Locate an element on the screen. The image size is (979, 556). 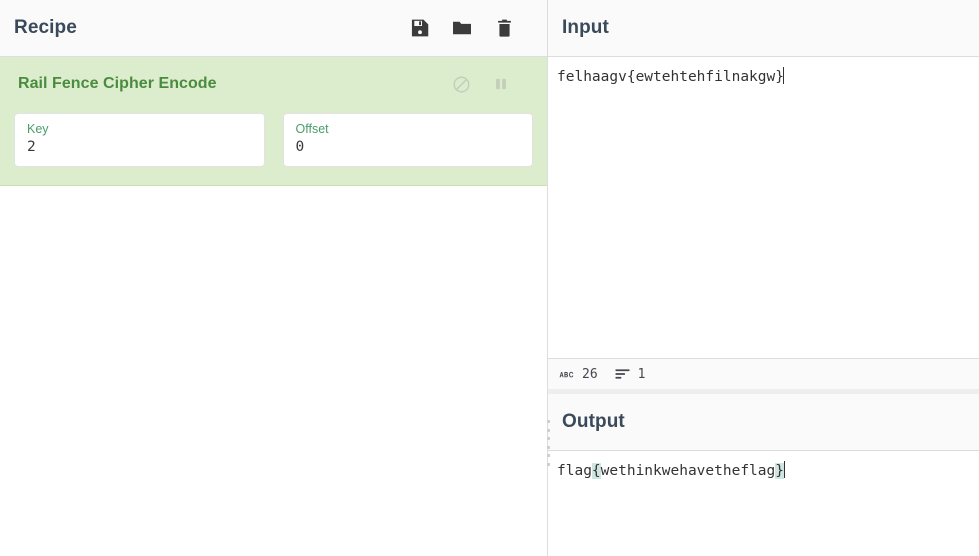
input-length-value: 26 is located at coordinates (590, 374).